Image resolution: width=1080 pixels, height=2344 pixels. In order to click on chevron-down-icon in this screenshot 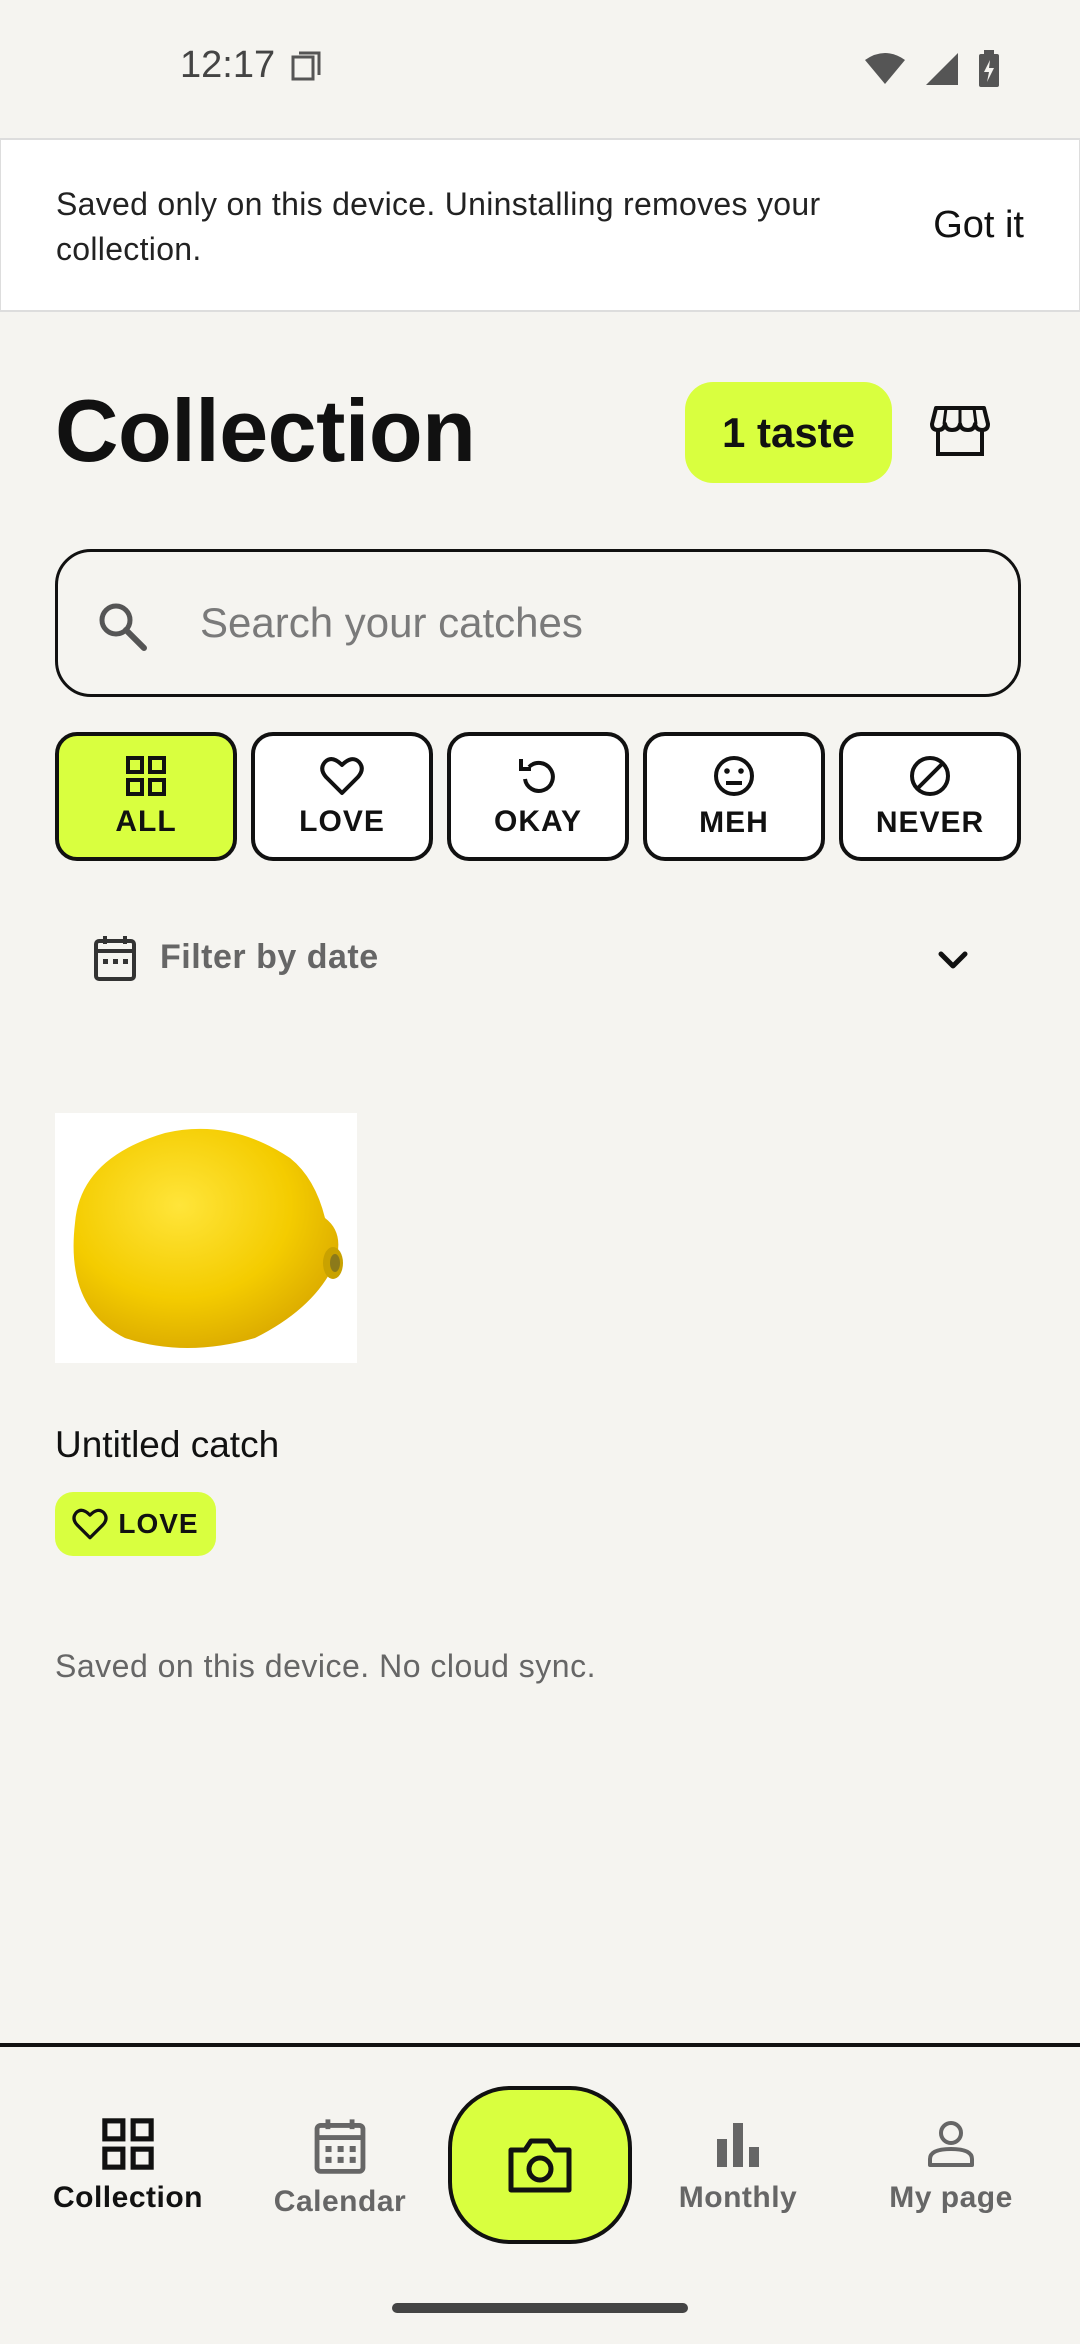, I will do `click(953, 960)`.